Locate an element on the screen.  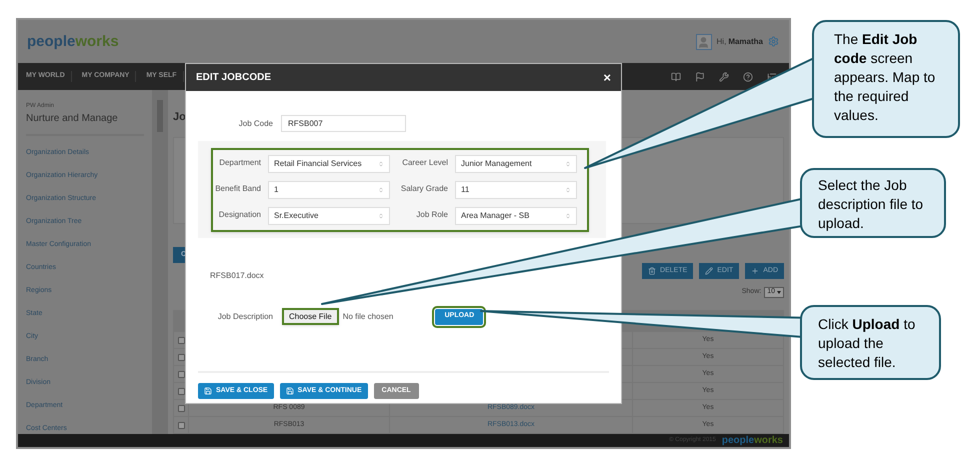
select-field: Retail Financial Services is located at coordinates (329, 164).